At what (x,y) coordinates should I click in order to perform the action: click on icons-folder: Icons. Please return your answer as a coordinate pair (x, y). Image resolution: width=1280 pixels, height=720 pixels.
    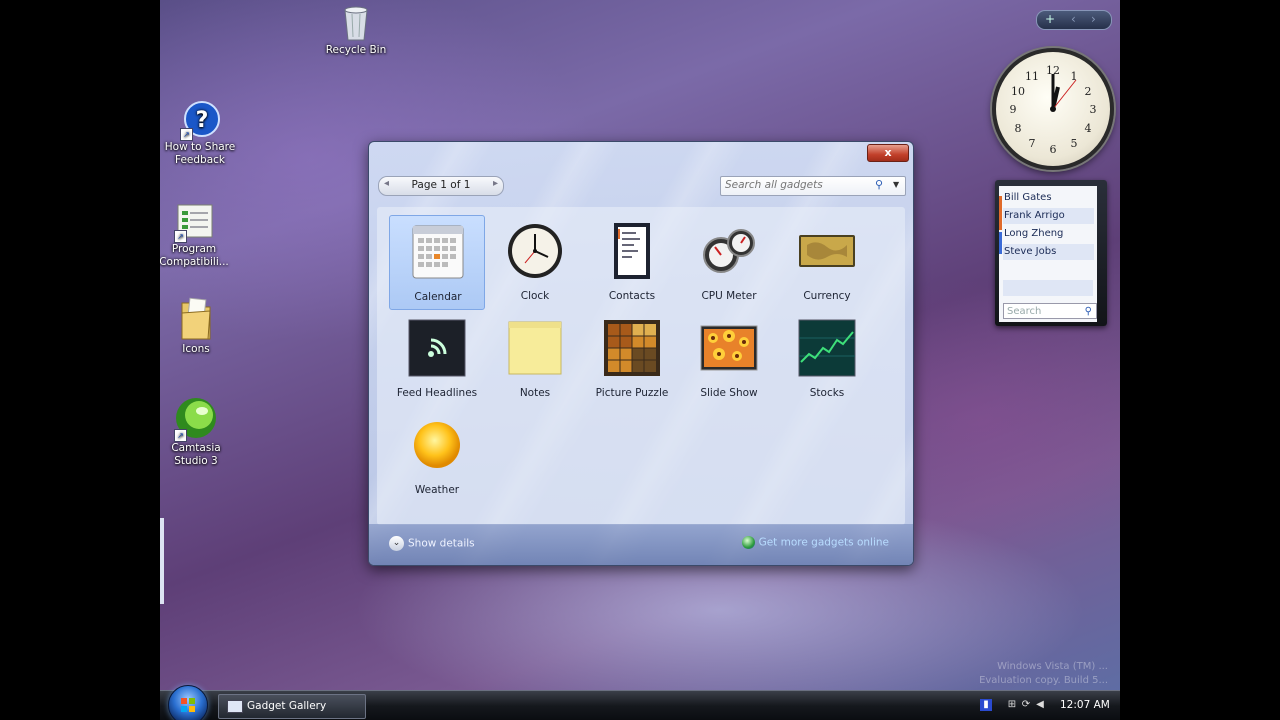
    Looking at the image, I should click on (198, 326).